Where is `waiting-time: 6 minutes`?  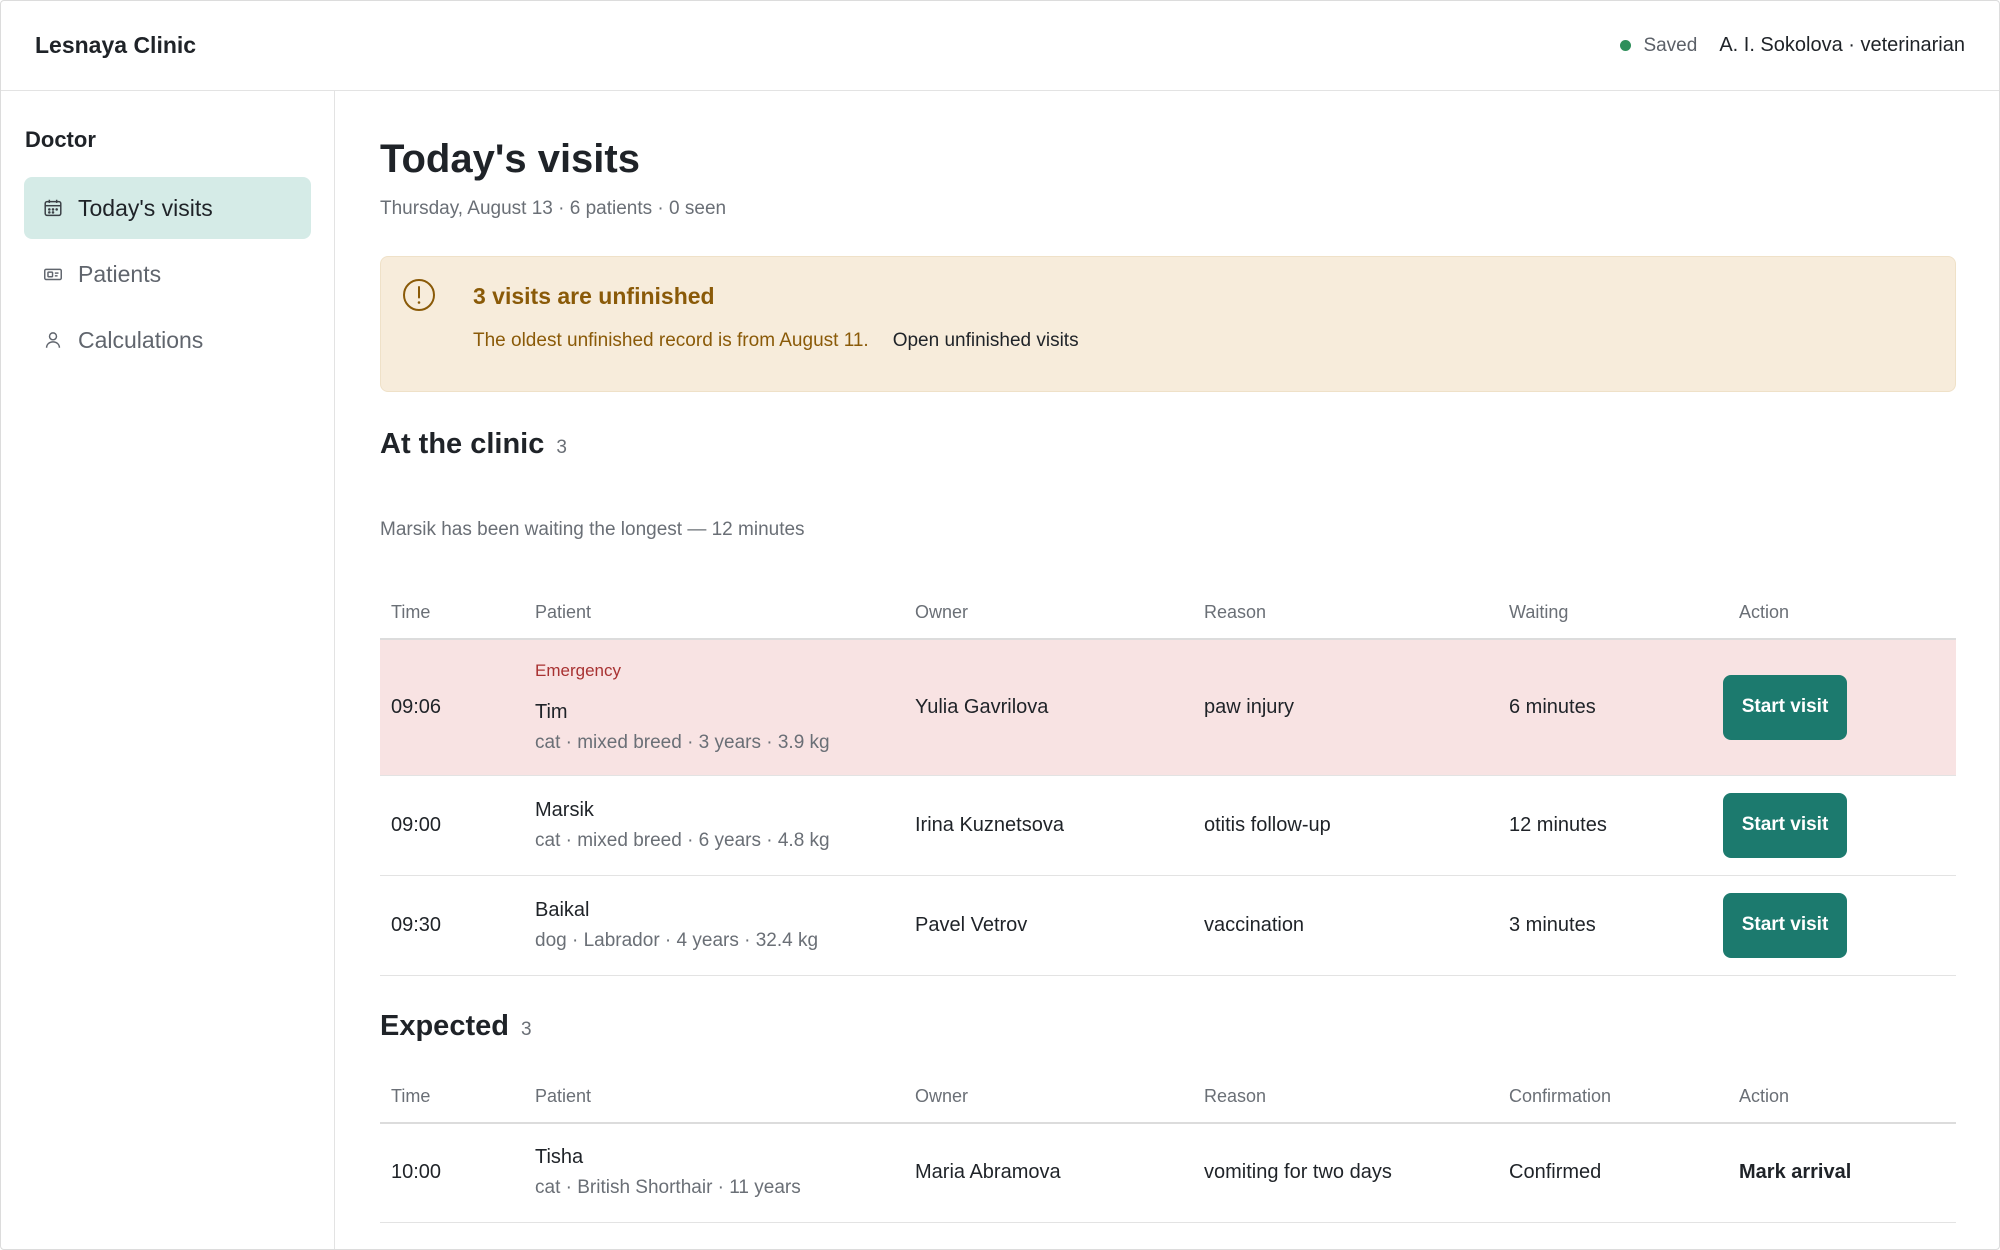 waiting-time: 6 minutes is located at coordinates (1613, 707).